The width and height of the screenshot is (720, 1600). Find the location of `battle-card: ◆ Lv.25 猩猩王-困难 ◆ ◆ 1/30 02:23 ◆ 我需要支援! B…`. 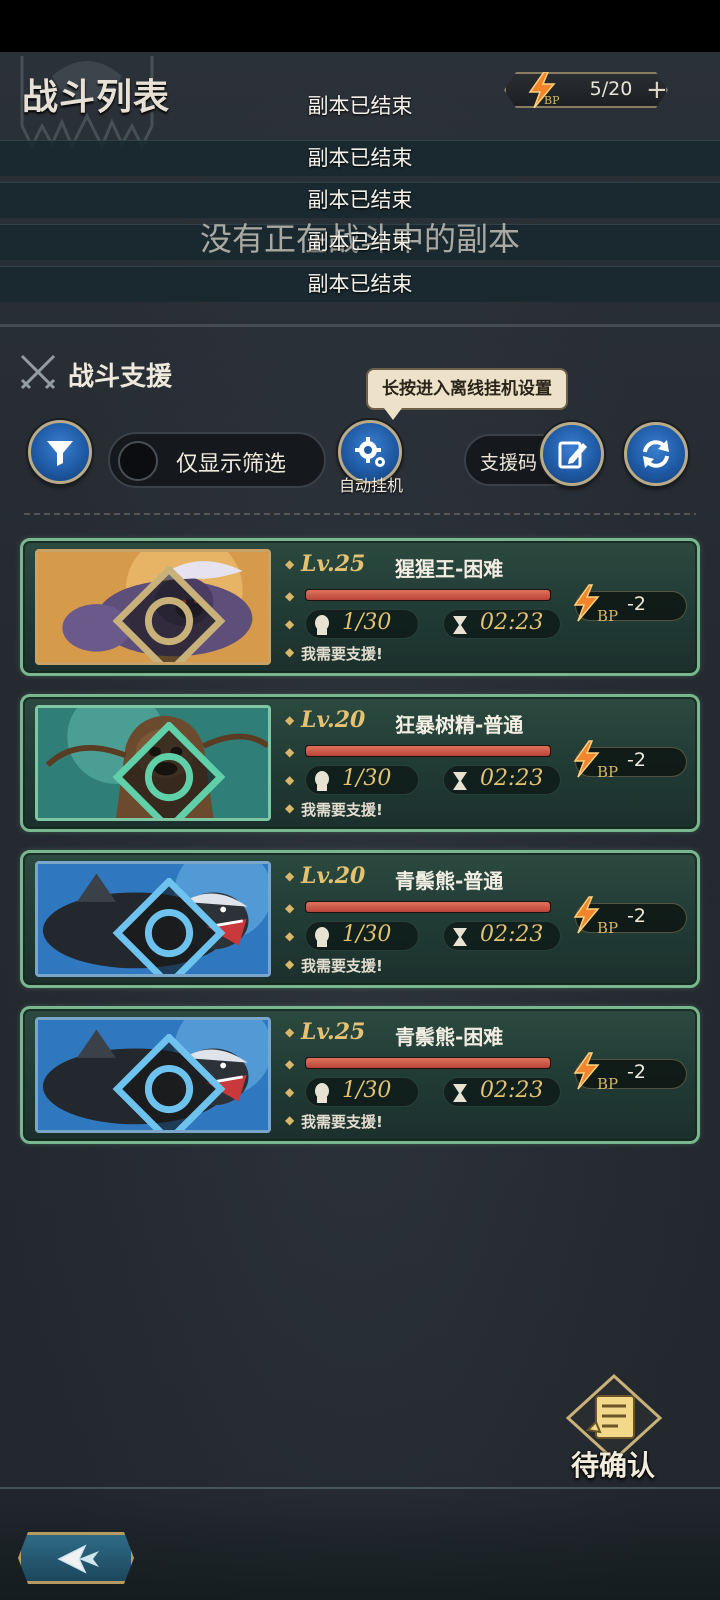

battle-card: ◆ Lv.25 猩猩王-困难 ◆ ◆ 1/30 02:23 ◆ 我需要支援! B… is located at coordinates (360, 607).